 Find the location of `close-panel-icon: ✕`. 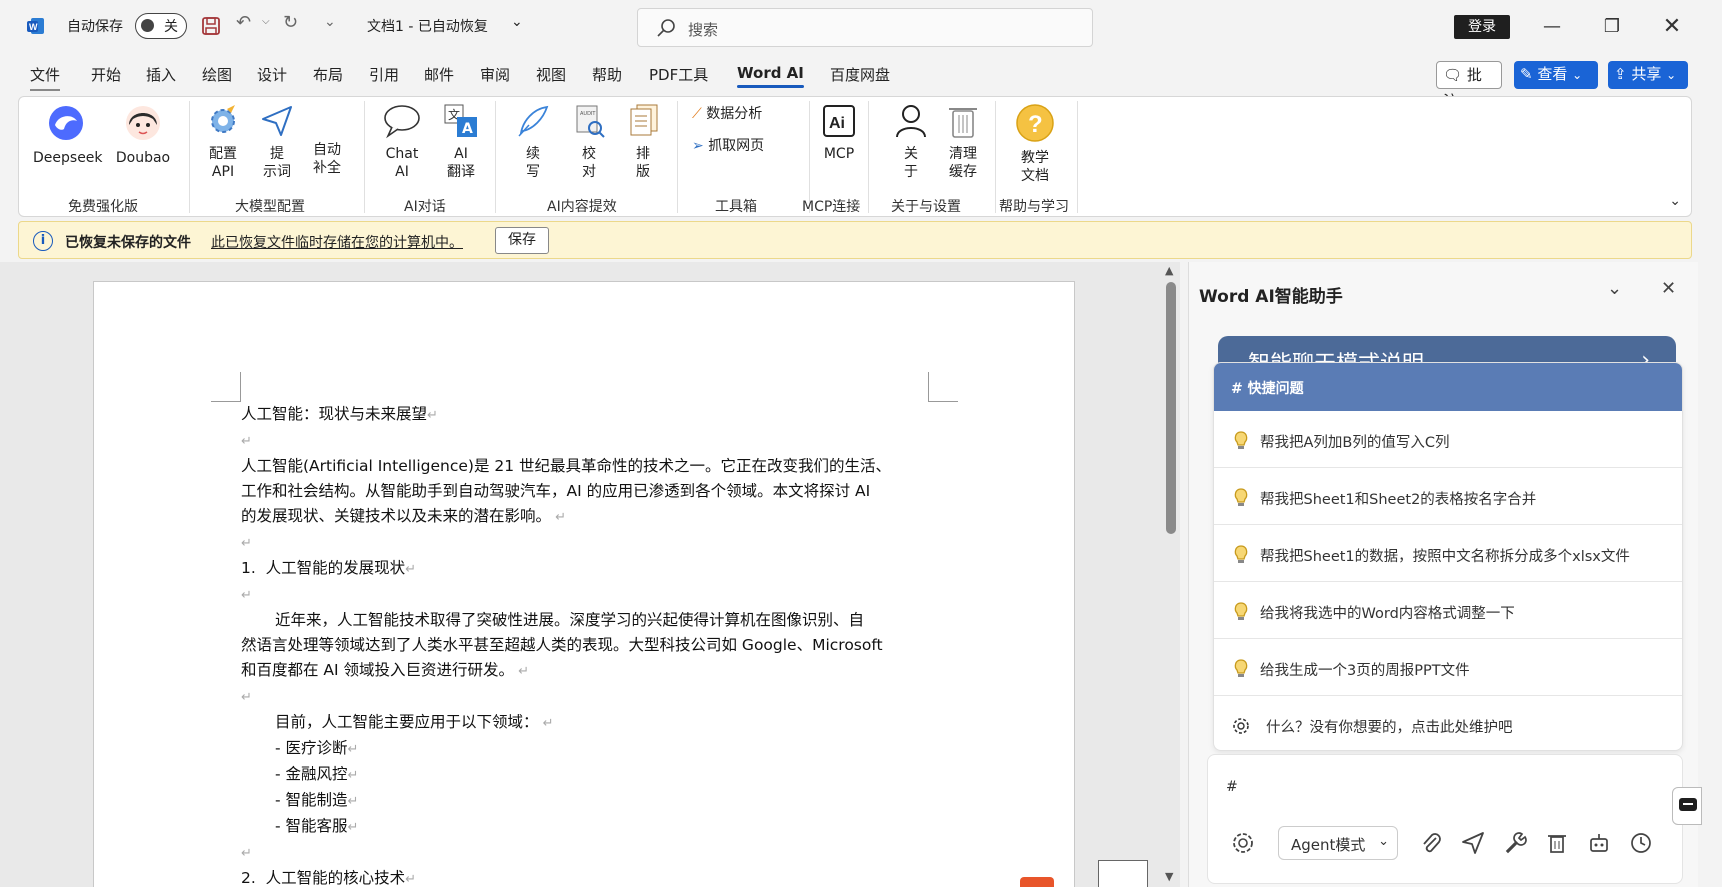

close-panel-icon: ✕ is located at coordinates (1668, 288).